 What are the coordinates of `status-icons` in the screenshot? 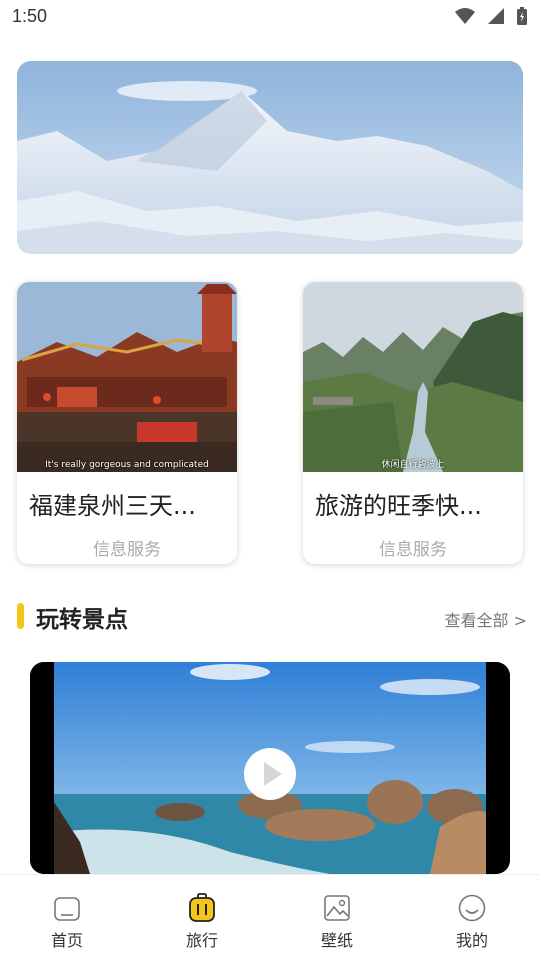 It's located at (488, 16).